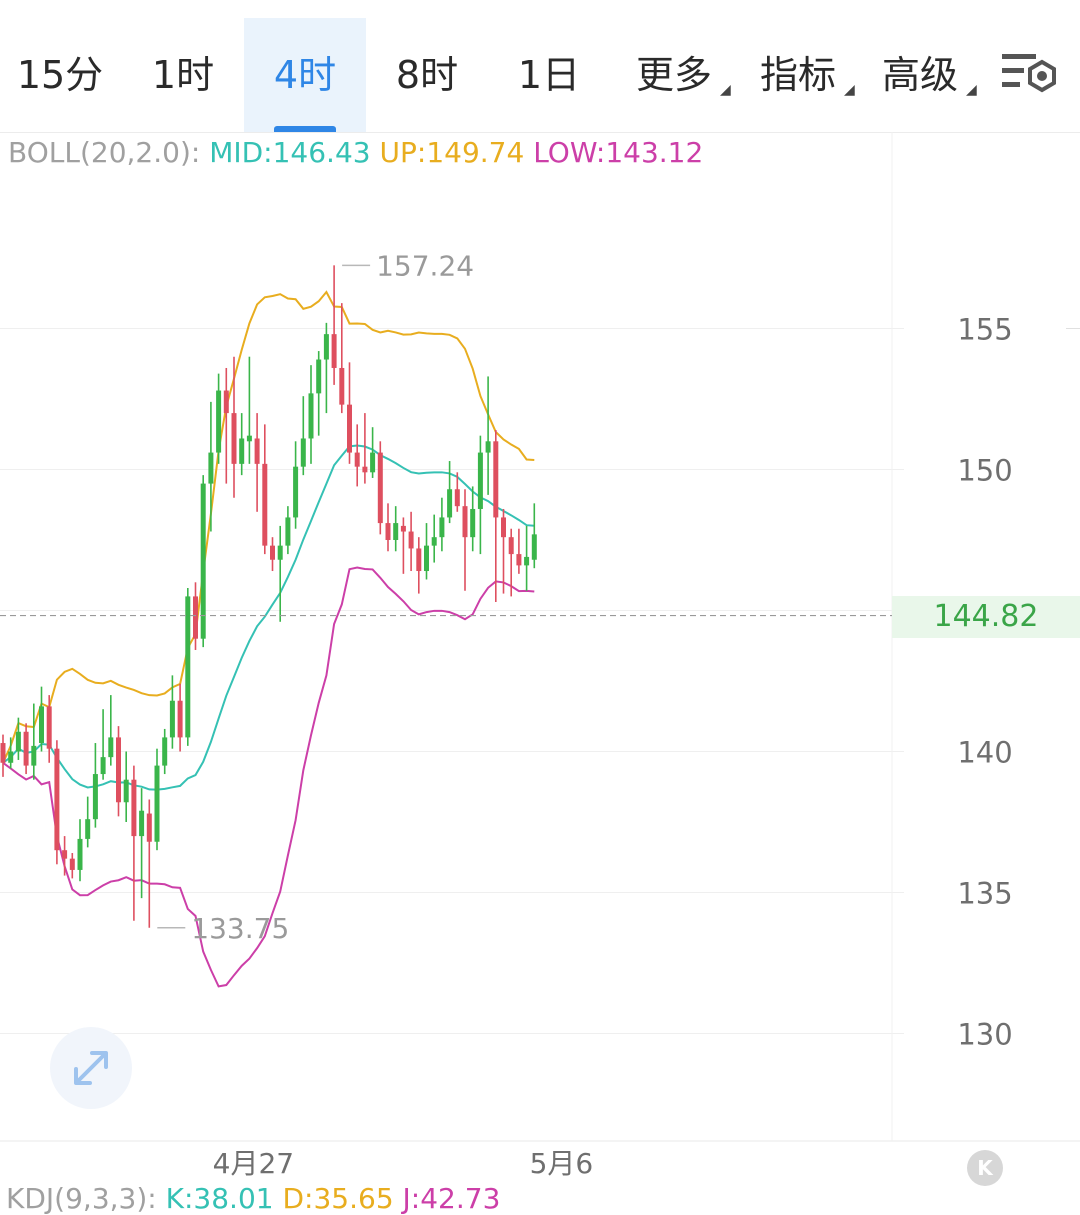 The image size is (1080, 1215). I want to click on y-tick-label: 130, so click(984, 1035).